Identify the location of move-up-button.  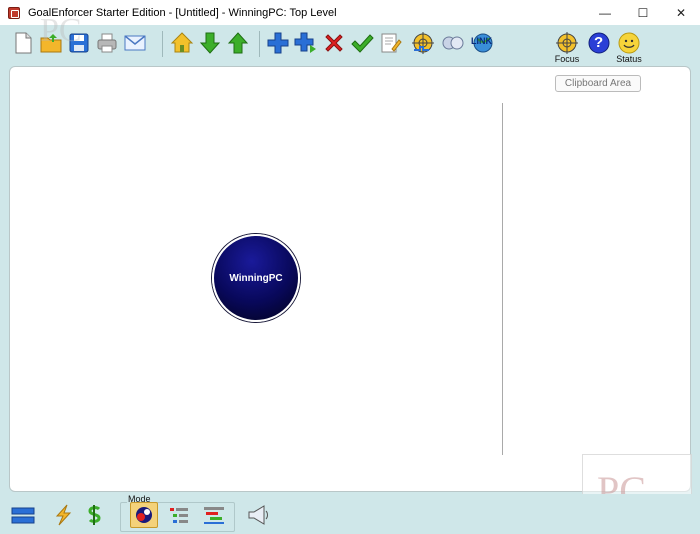
(238, 43).